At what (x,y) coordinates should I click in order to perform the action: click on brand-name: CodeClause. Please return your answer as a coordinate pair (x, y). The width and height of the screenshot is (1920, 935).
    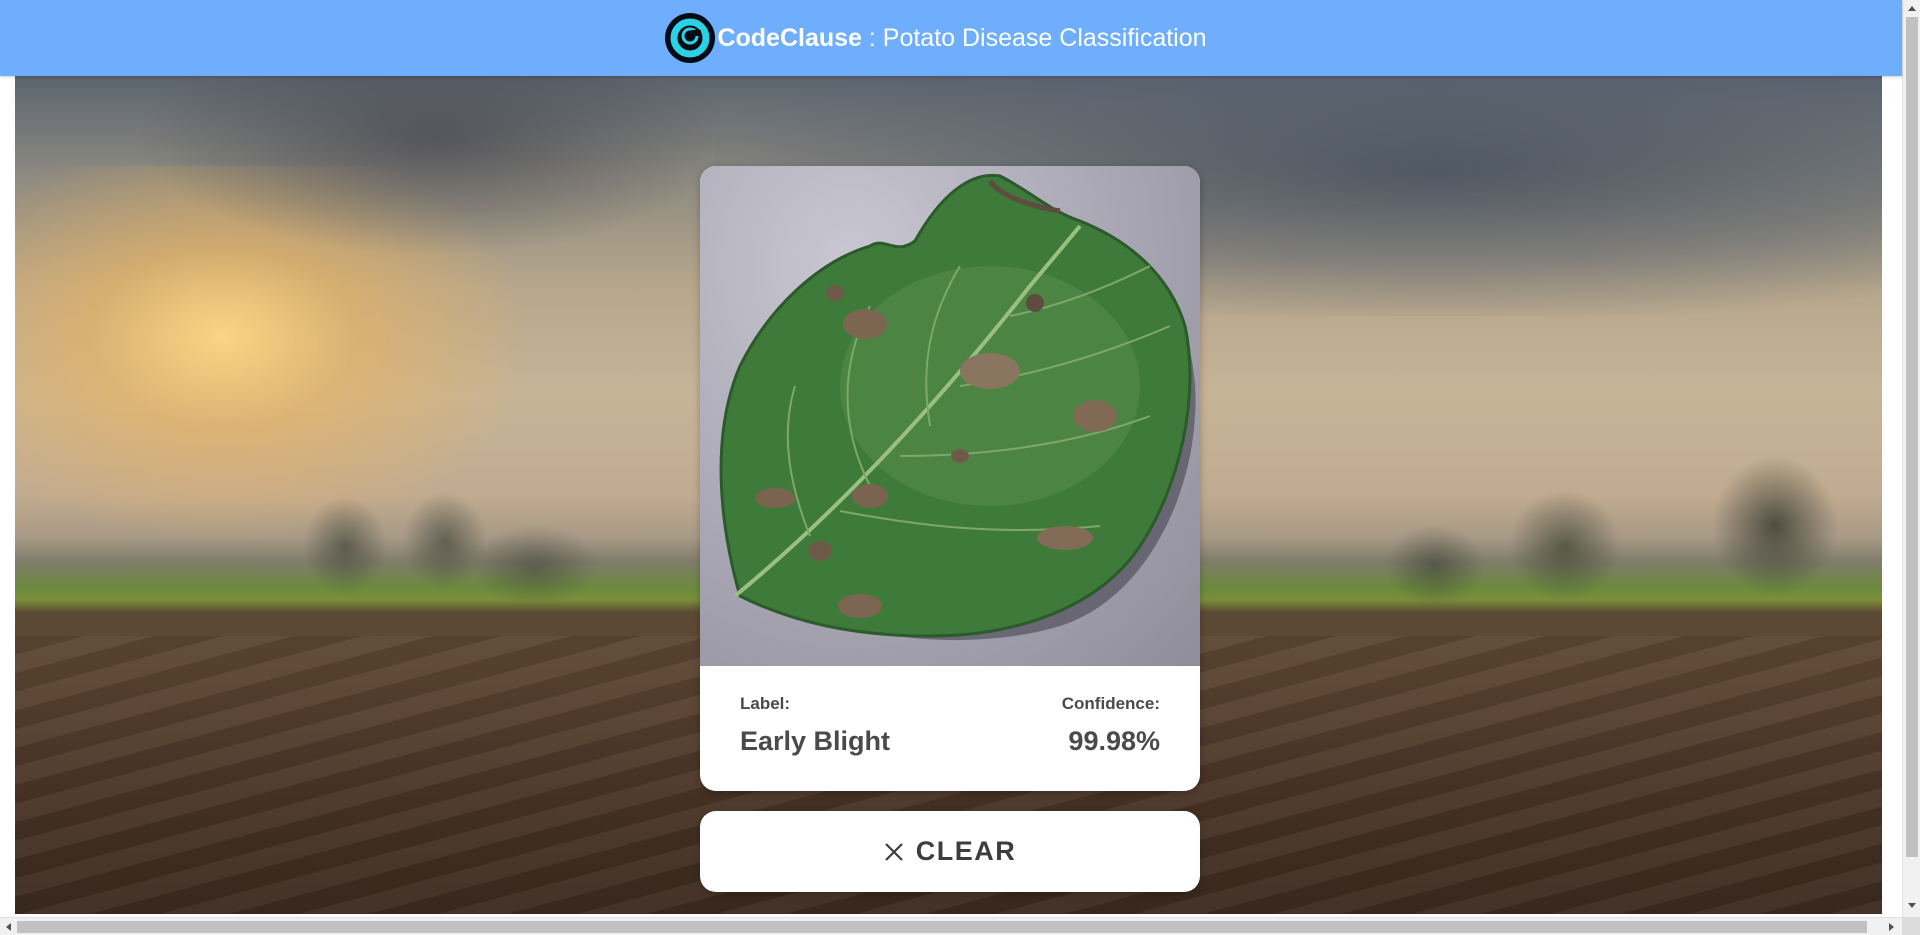
    Looking at the image, I should click on (789, 37).